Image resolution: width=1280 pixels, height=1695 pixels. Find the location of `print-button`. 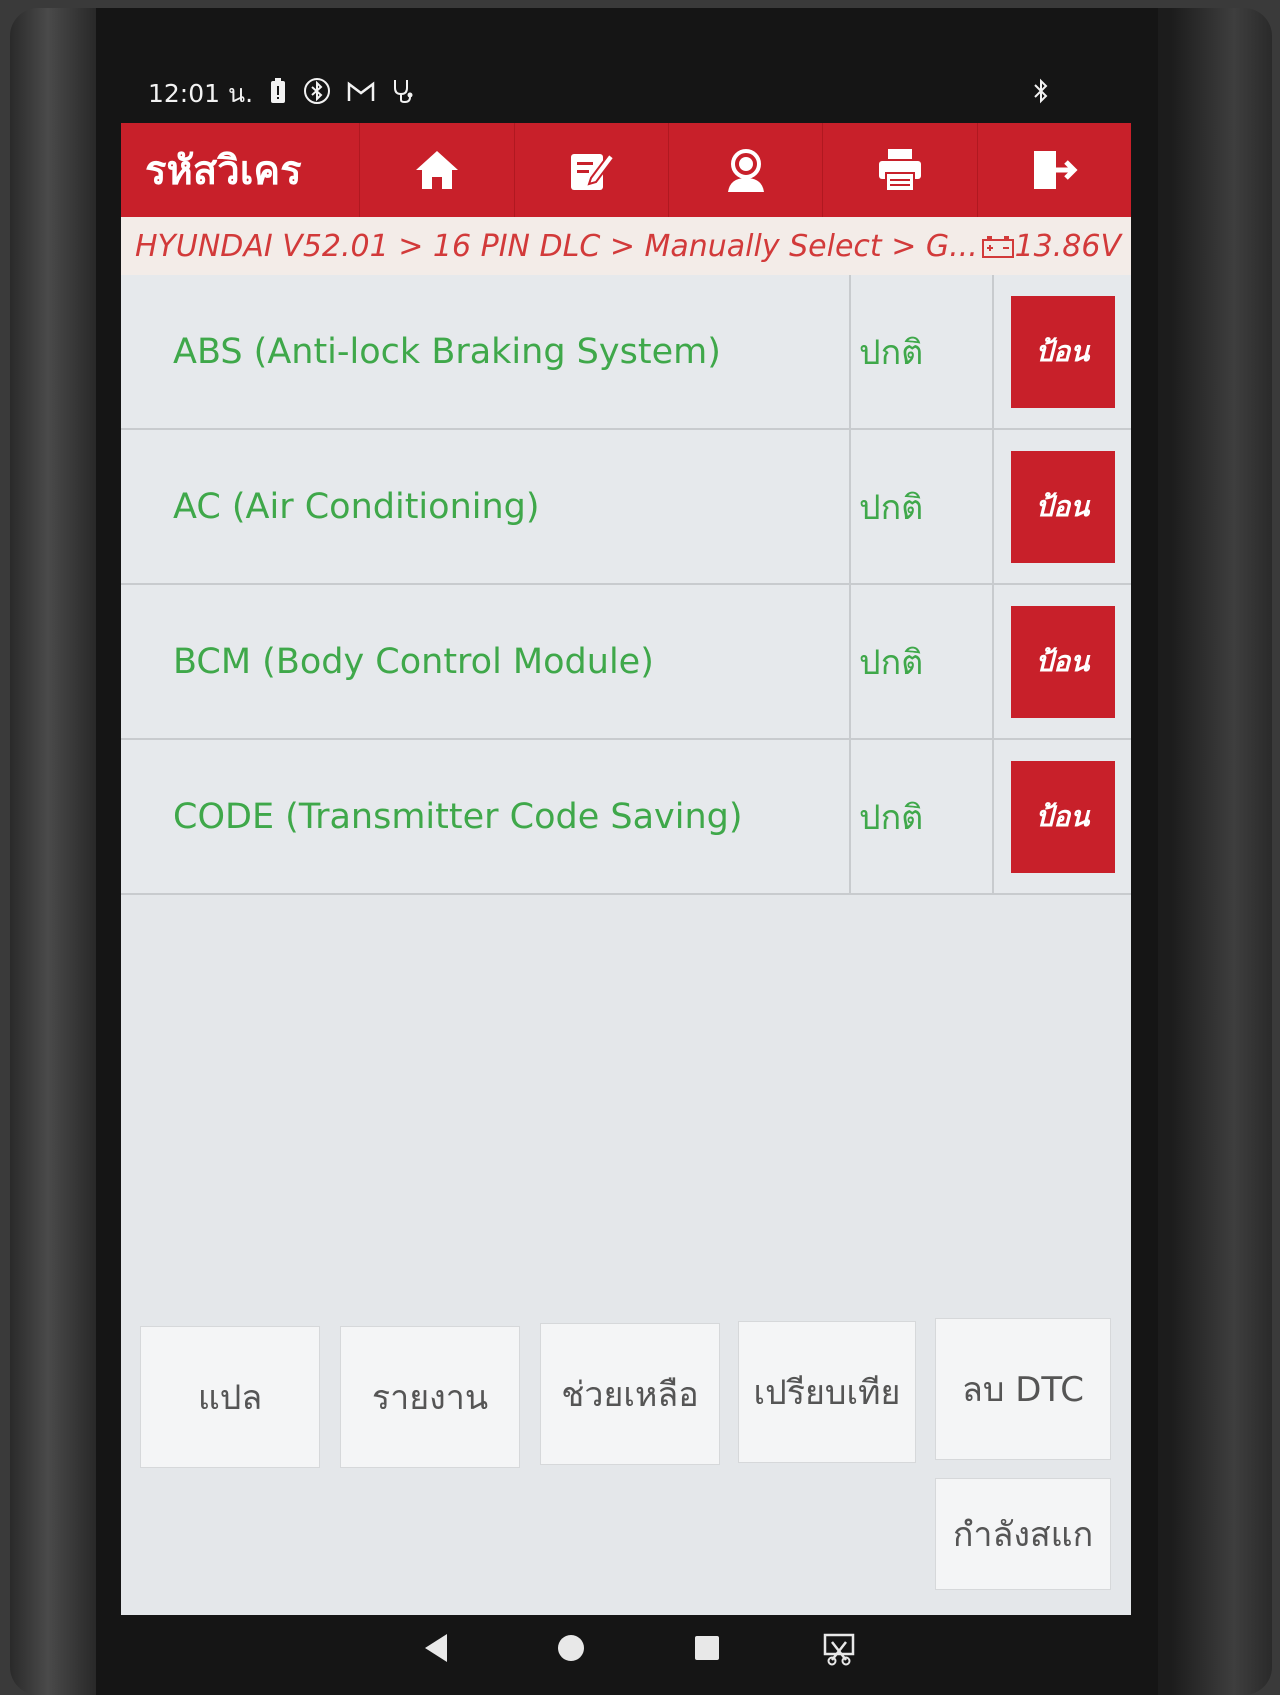

print-button is located at coordinates (900, 170).